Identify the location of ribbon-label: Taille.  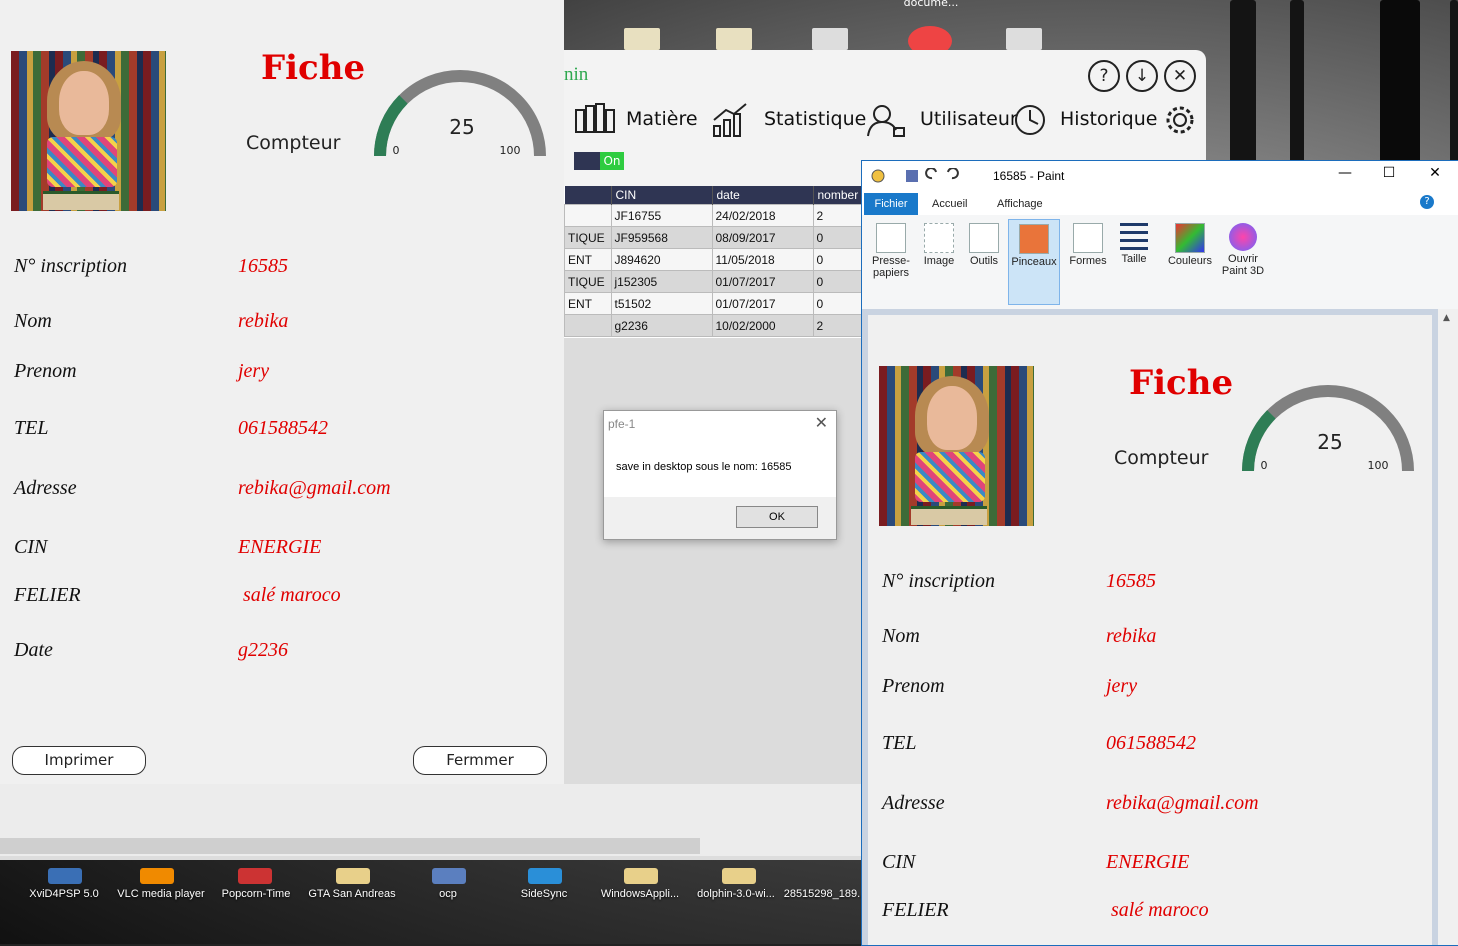
(1134, 259).